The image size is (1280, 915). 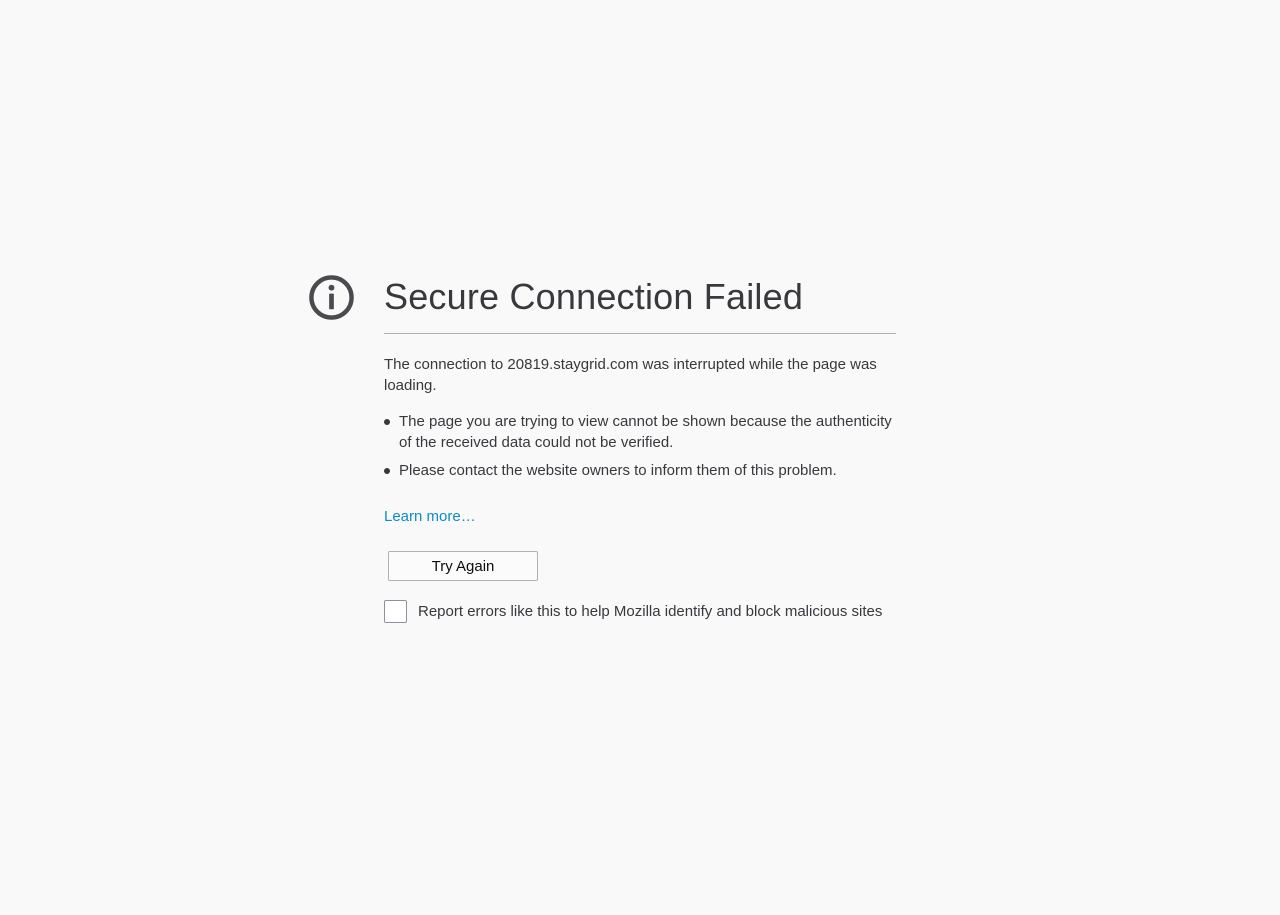 What do you see at coordinates (640, 304) in the screenshot?
I see `page-title: Secure Connection Failed` at bounding box center [640, 304].